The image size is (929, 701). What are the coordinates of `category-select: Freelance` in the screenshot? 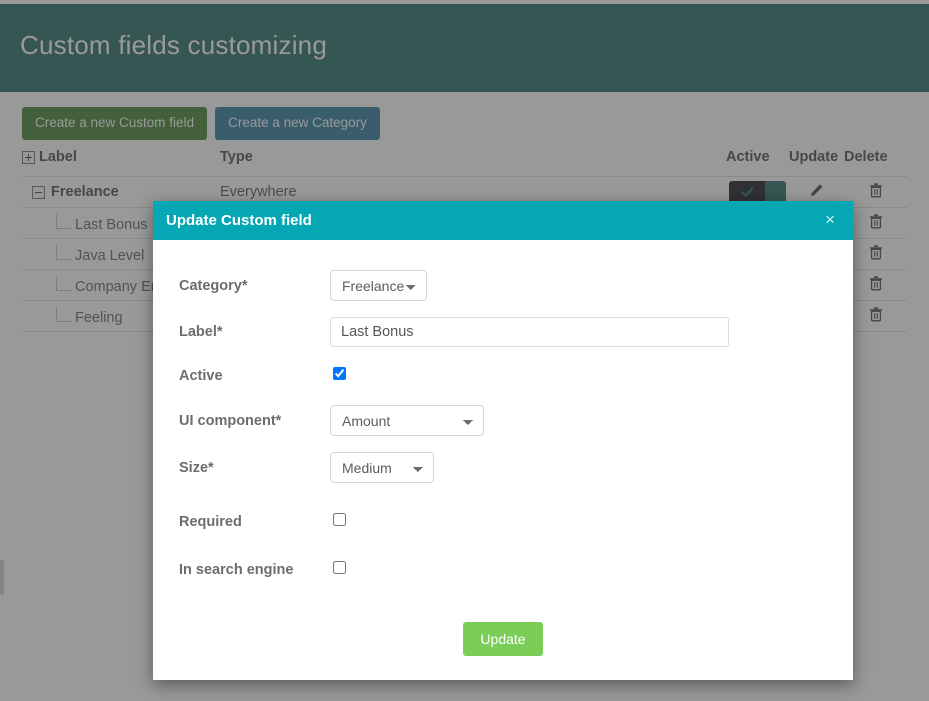 It's located at (378, 285).